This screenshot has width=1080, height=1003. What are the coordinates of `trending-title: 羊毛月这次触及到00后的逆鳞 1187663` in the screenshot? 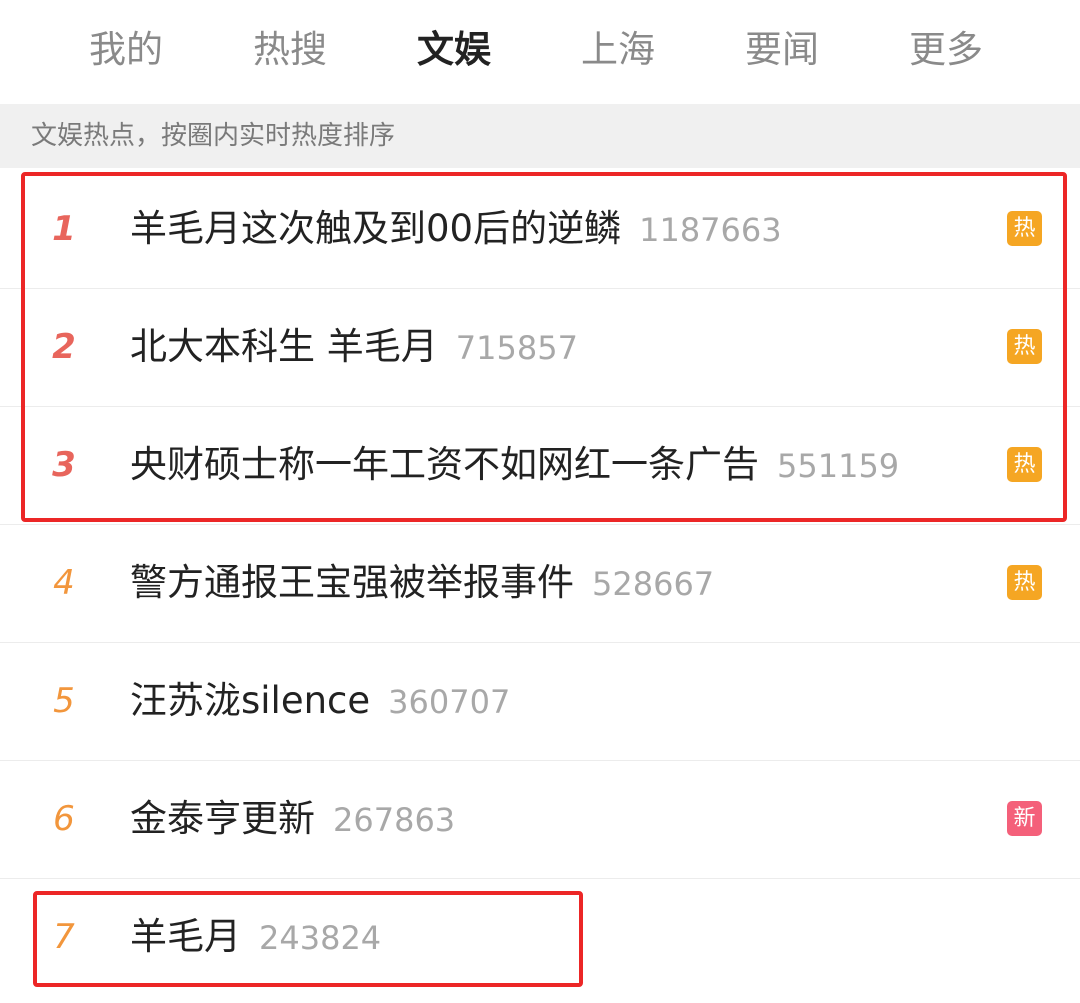 It's located at (456, 229).